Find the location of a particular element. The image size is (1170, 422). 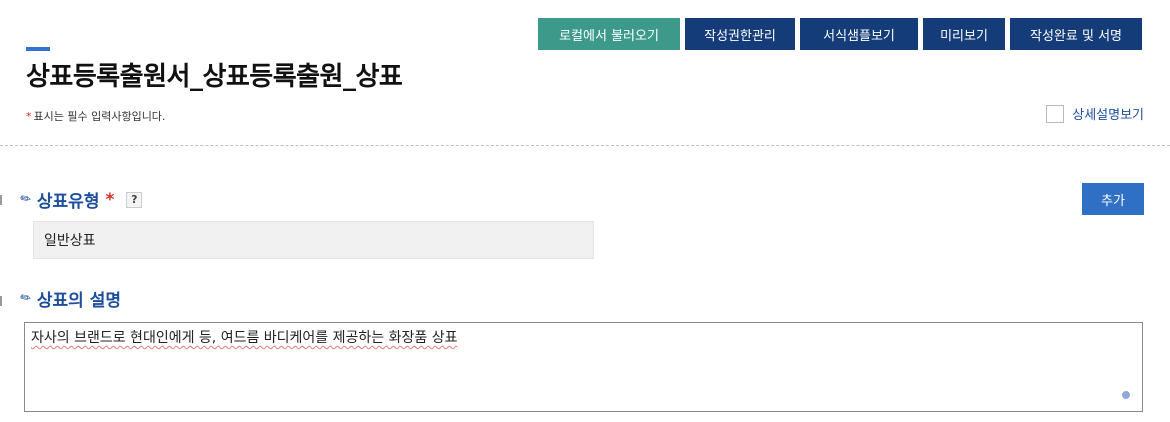

help-icon: ? is located at coordinates (134, 199).